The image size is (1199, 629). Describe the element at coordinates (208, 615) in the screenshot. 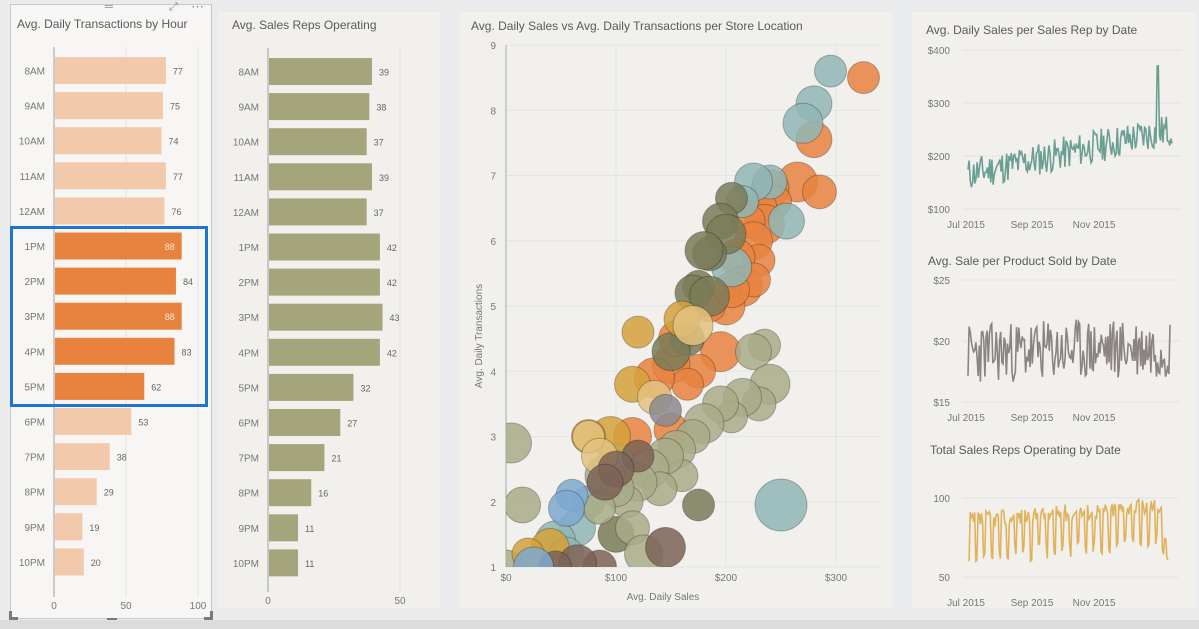

I see `resize-handle-bottom-right` at that location.